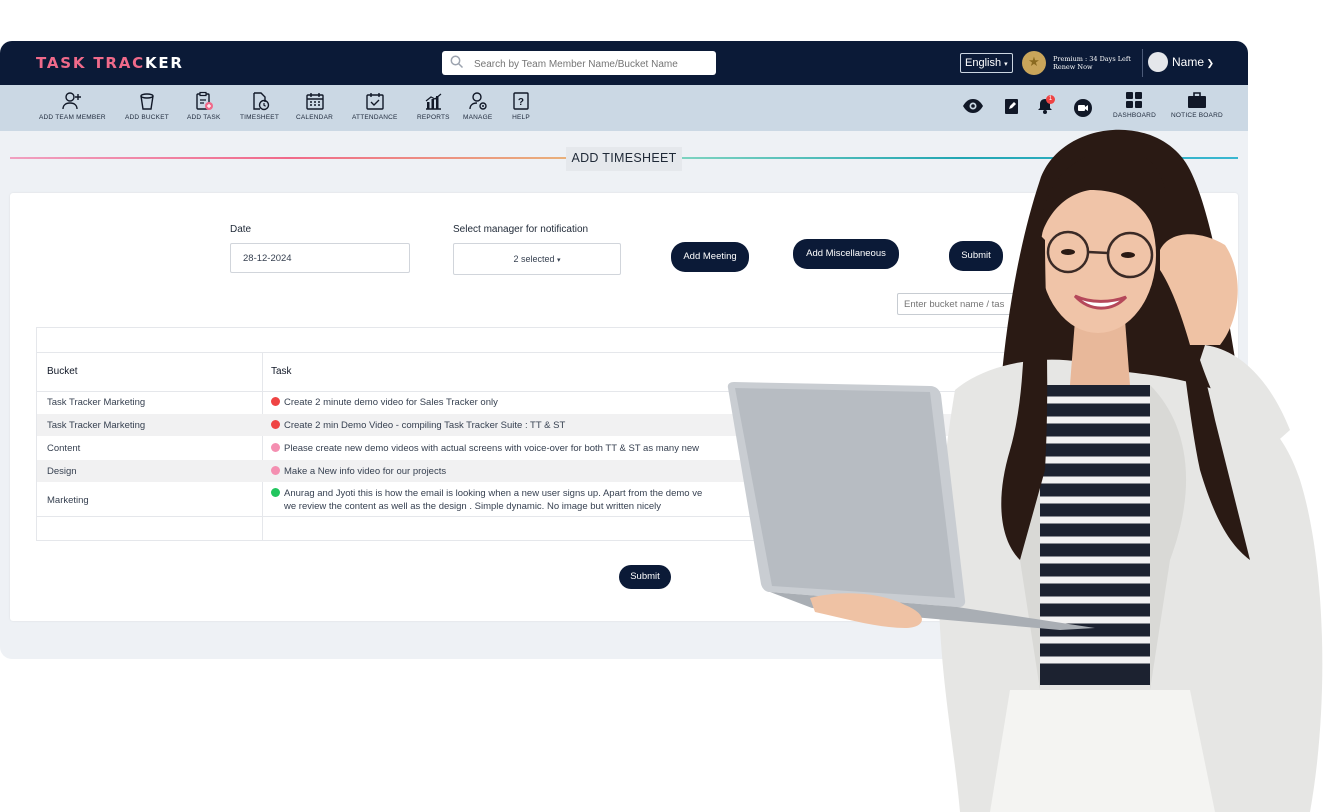  I want to click on tool-label: CALENDAR, so click(314, 117).